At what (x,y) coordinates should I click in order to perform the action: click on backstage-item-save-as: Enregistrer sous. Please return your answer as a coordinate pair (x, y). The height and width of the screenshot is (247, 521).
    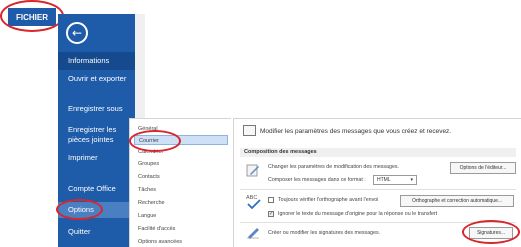
    Looking at the image, I should click on (96, 109).